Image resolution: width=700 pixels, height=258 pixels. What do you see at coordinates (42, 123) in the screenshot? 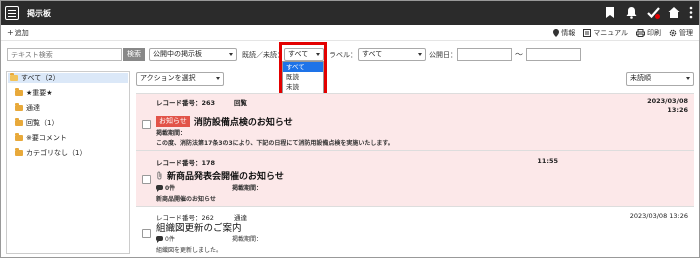
I see `sidebar-item-label: 回覧（1）` at bounding box center [42, 123].